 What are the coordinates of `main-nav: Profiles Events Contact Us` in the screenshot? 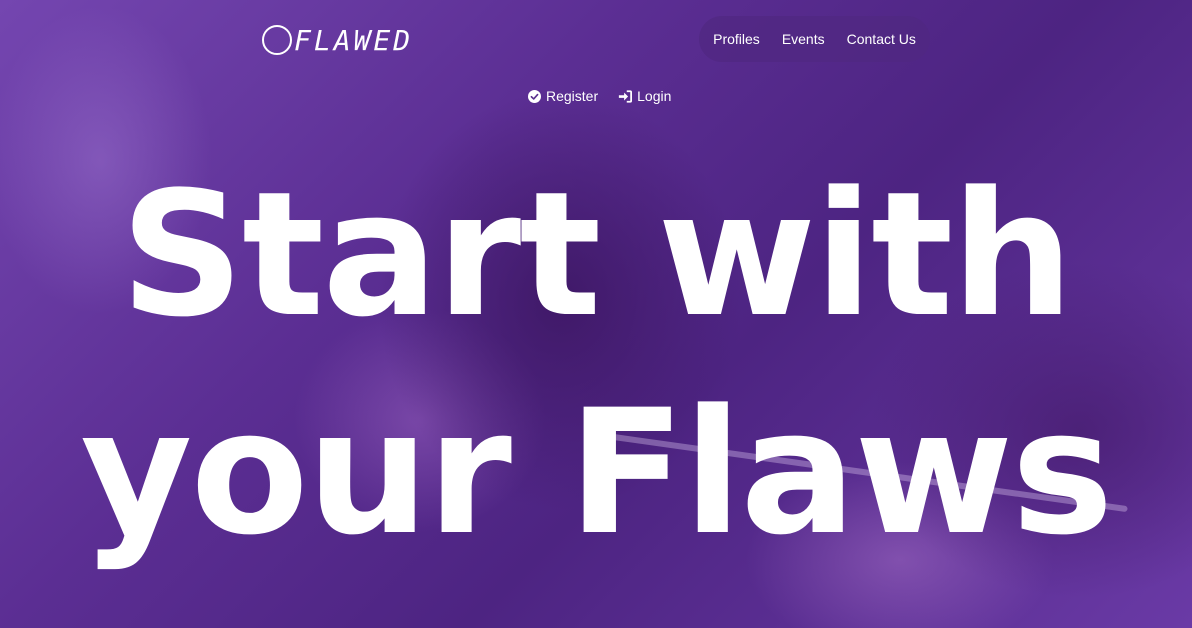 It's located at (814, 39).